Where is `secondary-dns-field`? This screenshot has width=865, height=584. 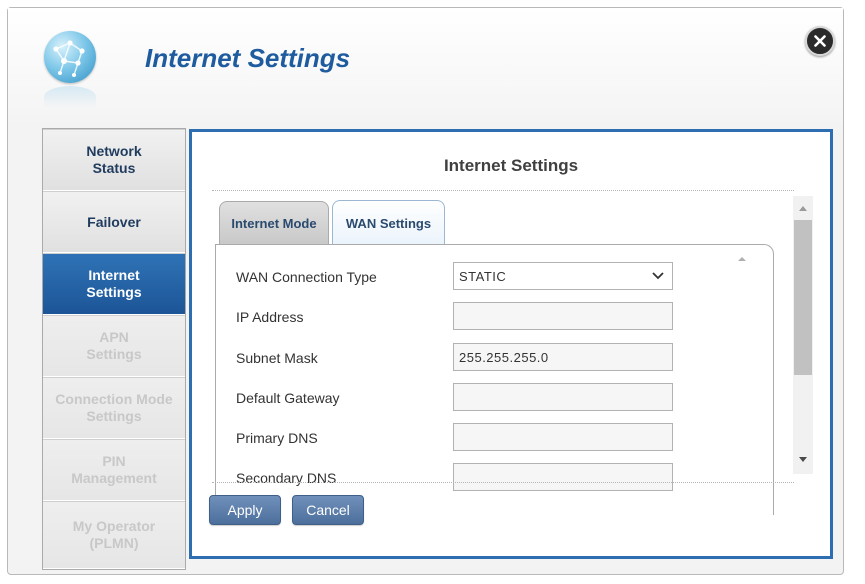
secondary-dns-field is located at coordinates (563, 477).